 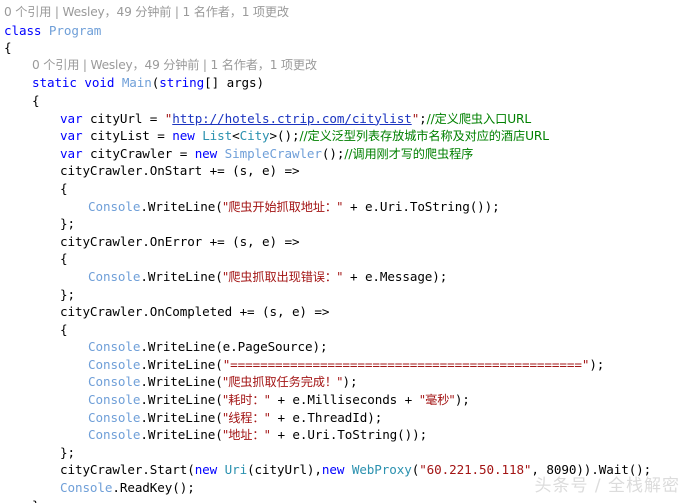 What do you see at coordinates (344, 312) in the screenshot?
I see `code-line-oncompleted: cityCrawler.OnCompleted += (s, e) =>` at bounding box center [344, 312].